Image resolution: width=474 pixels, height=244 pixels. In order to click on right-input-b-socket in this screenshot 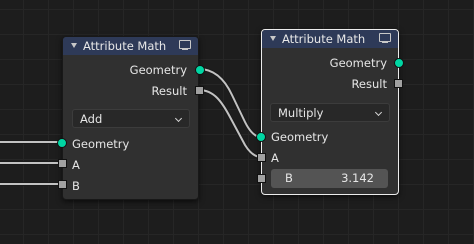, I will do `click(261, 178)`.